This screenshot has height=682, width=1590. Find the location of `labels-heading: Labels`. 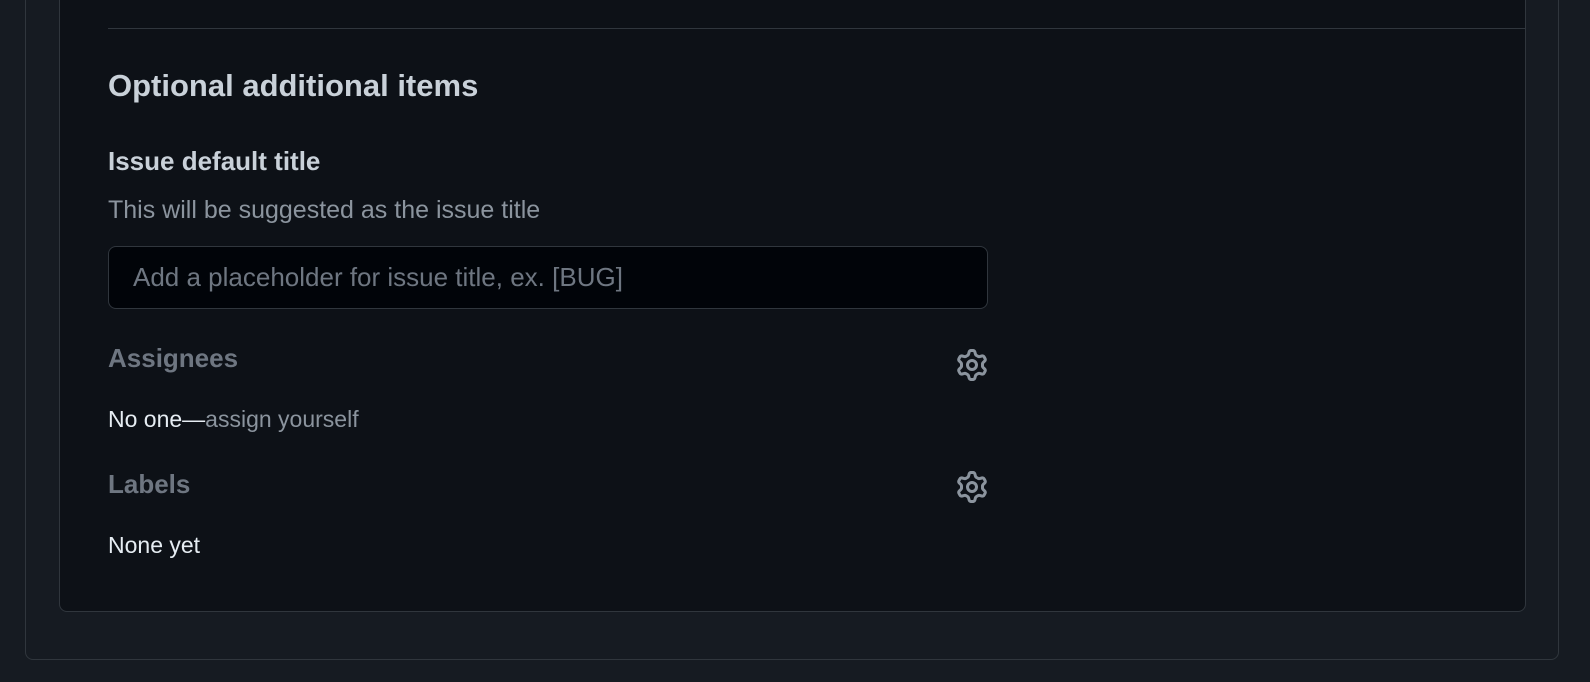

labels-heading: Labels is located at coordinates (149, 484).